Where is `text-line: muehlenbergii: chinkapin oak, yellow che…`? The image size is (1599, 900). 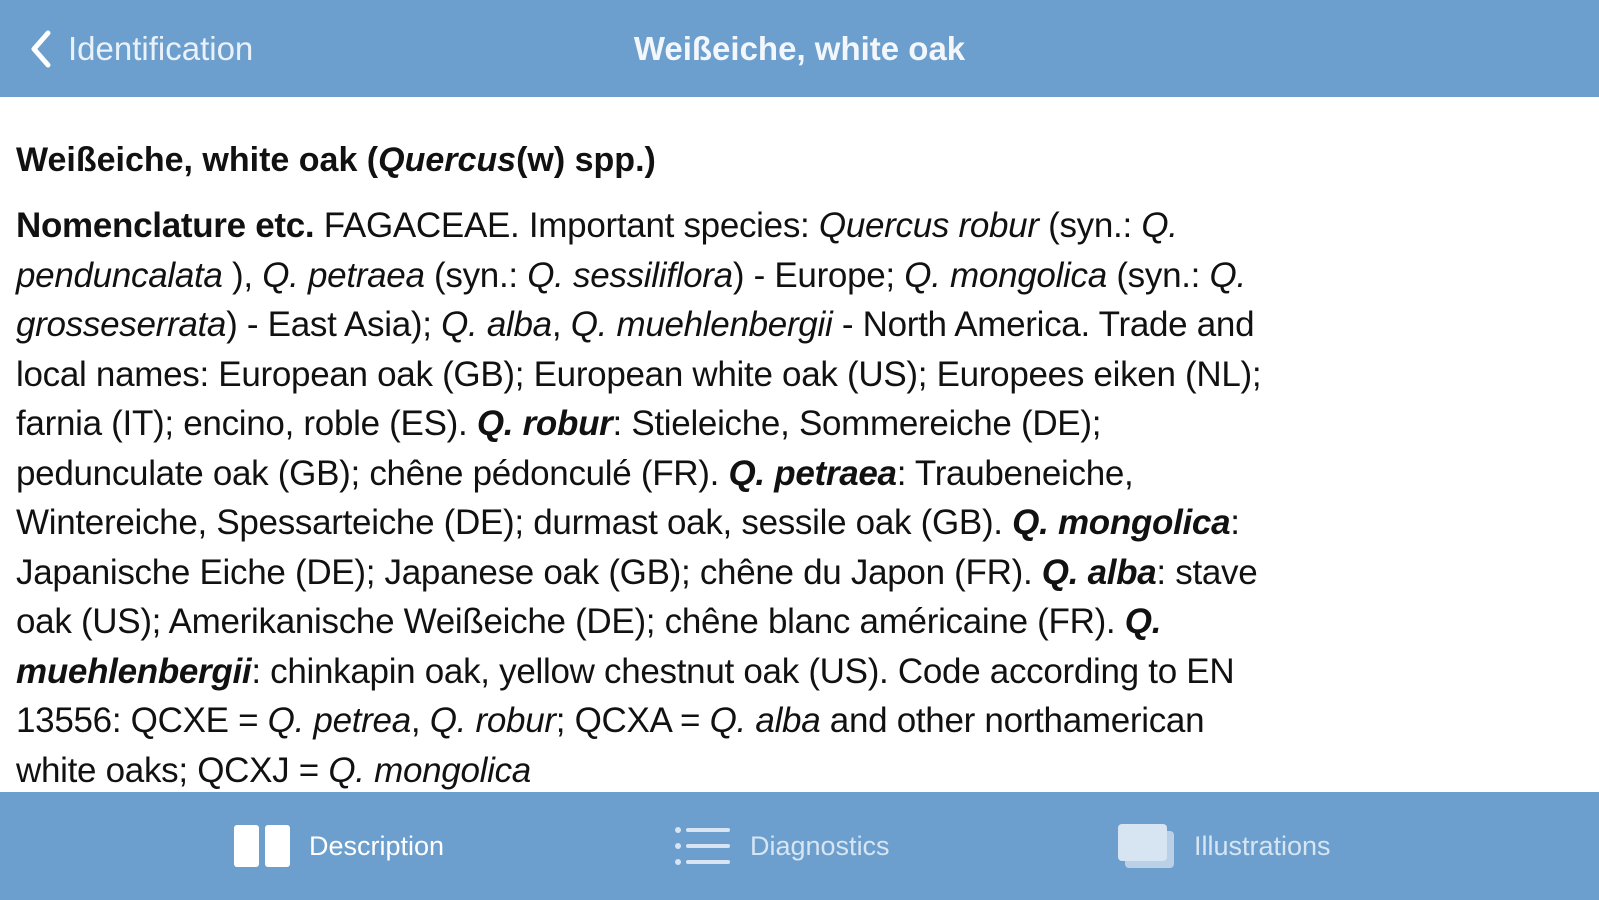 text-line: muehlenbergii: chinkapin oak, yellow che… is located at coordinates (796, 672).